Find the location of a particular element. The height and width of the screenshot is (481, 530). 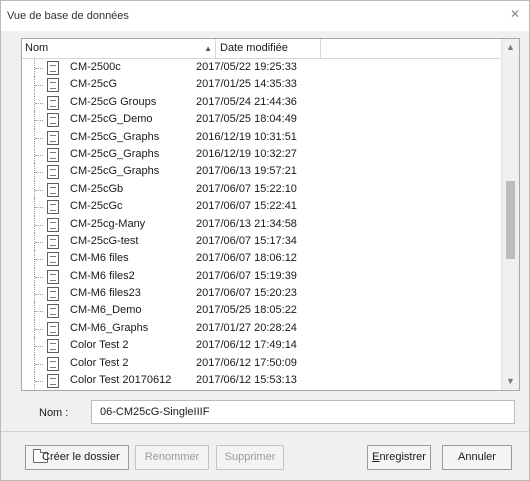

scroll-down-icon: ▼ is located at coordinates (510, 381).